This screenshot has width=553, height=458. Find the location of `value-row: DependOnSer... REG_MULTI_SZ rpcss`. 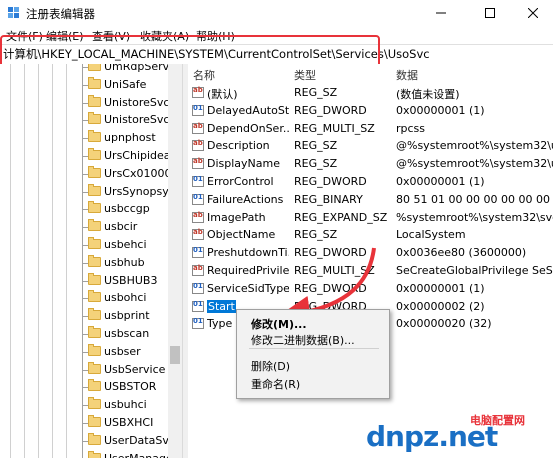

value-row: DependOnSer... REG_MULTI_SZ rpcss is located at coordinates (370, 129).